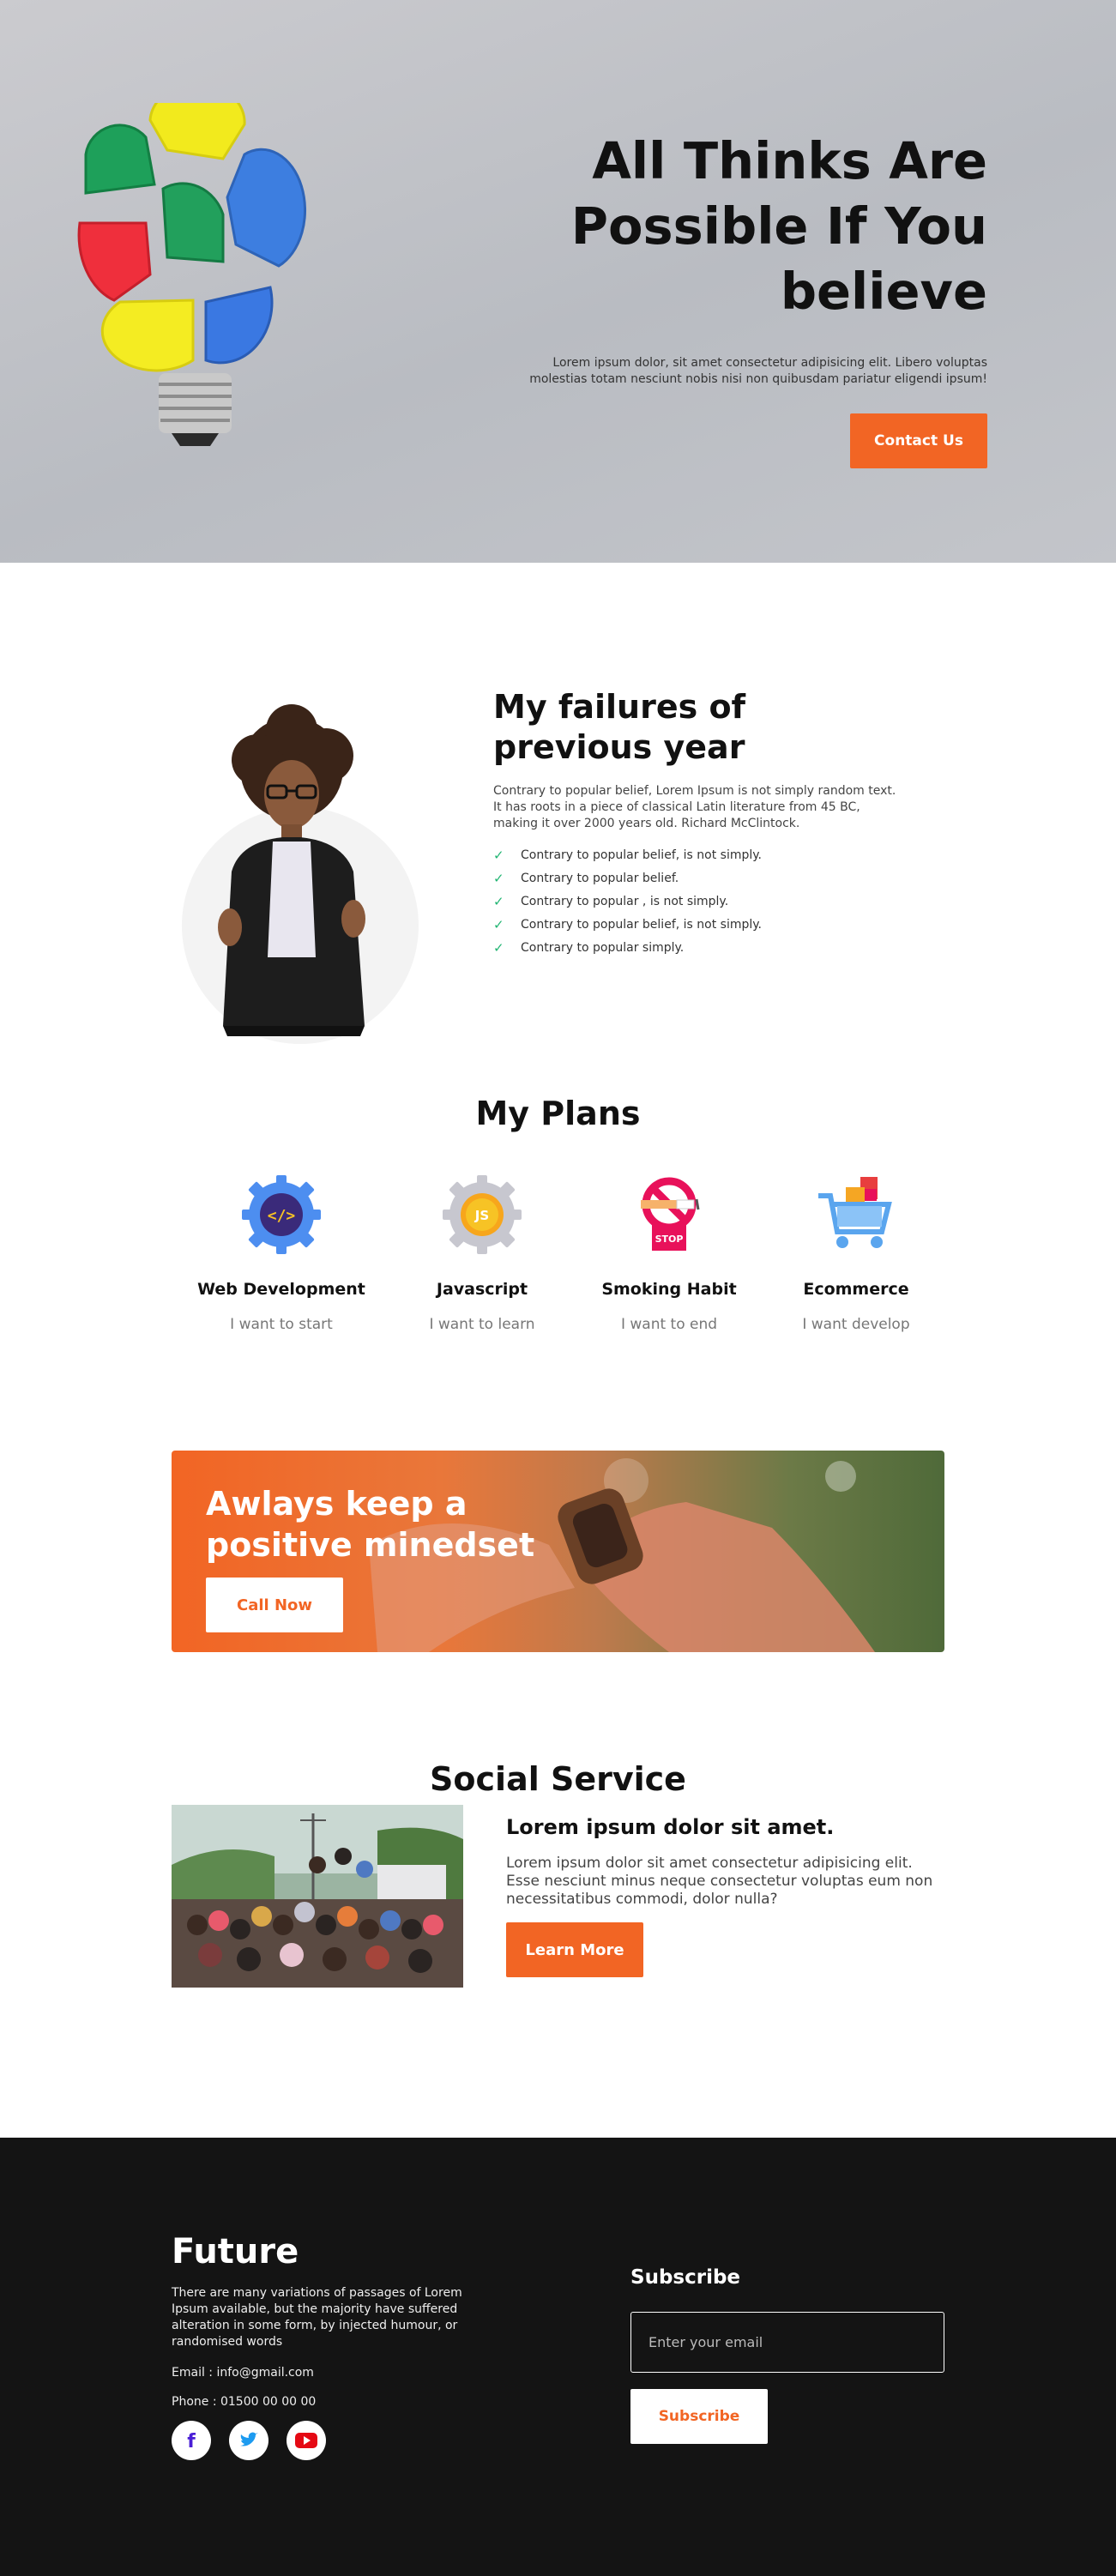 Image resolution: width=1116 pixels, height=2576 pixels. I want to click on failures-title: My failures of previous year, so click(619, 727).